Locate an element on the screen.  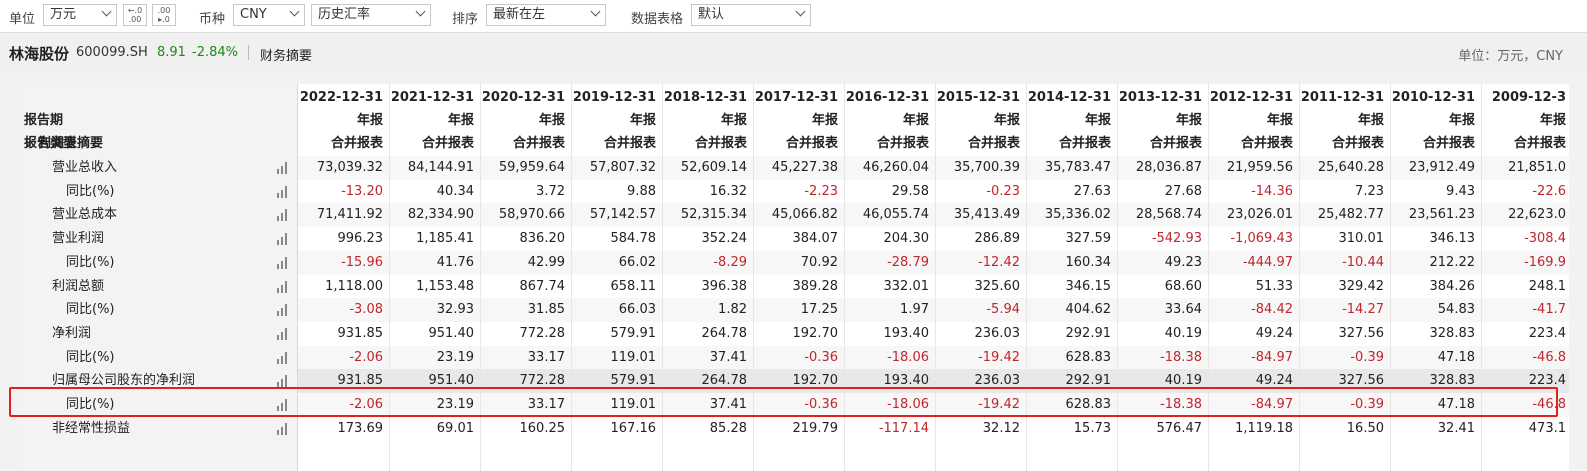
row-label: 同比(%) is located at coordinates (157, 263).